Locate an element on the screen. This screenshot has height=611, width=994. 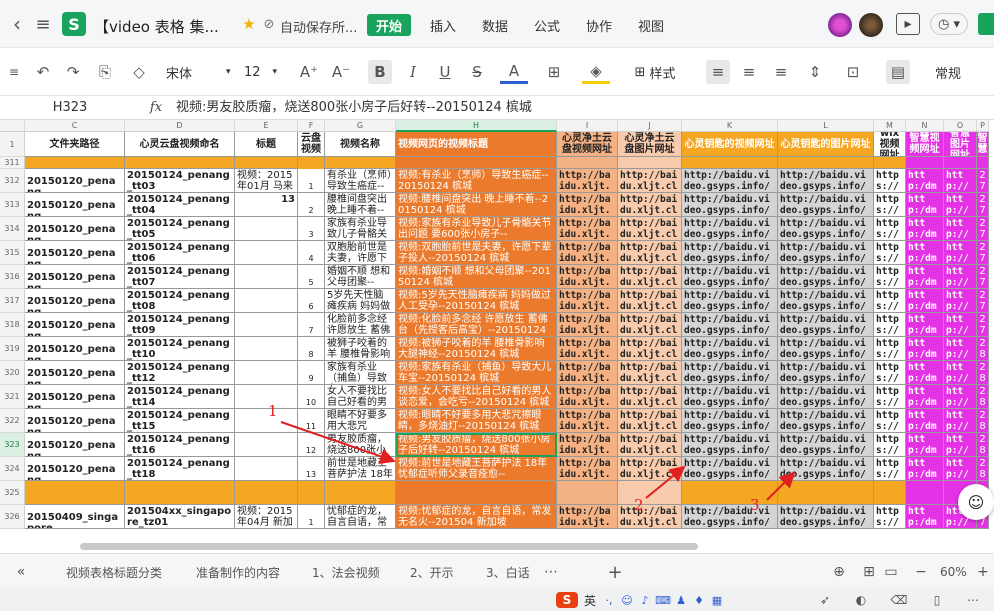
row-header: 322 is located at coordinates (12, 421).